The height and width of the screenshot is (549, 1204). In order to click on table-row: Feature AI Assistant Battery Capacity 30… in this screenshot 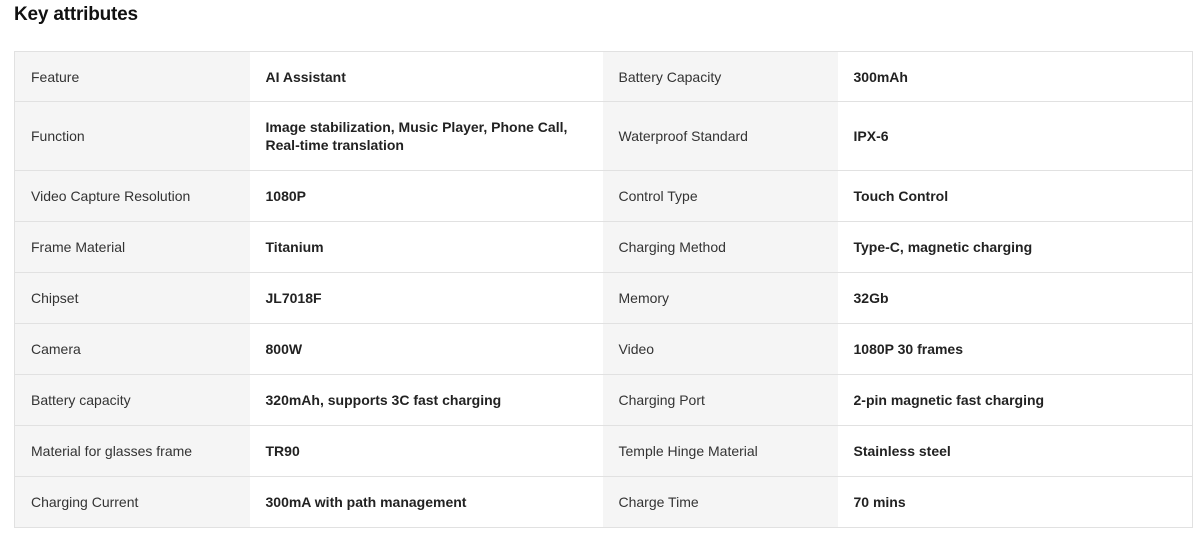, I will do `click(603, 76)`.